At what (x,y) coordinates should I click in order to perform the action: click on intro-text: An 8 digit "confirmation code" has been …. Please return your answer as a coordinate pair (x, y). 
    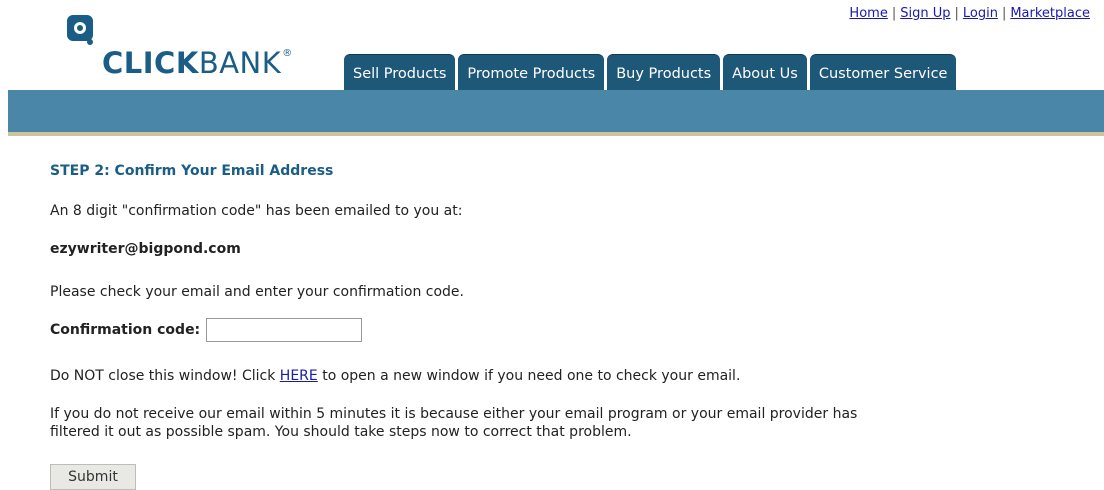
    Looking at the image, I should click on (256, 211).